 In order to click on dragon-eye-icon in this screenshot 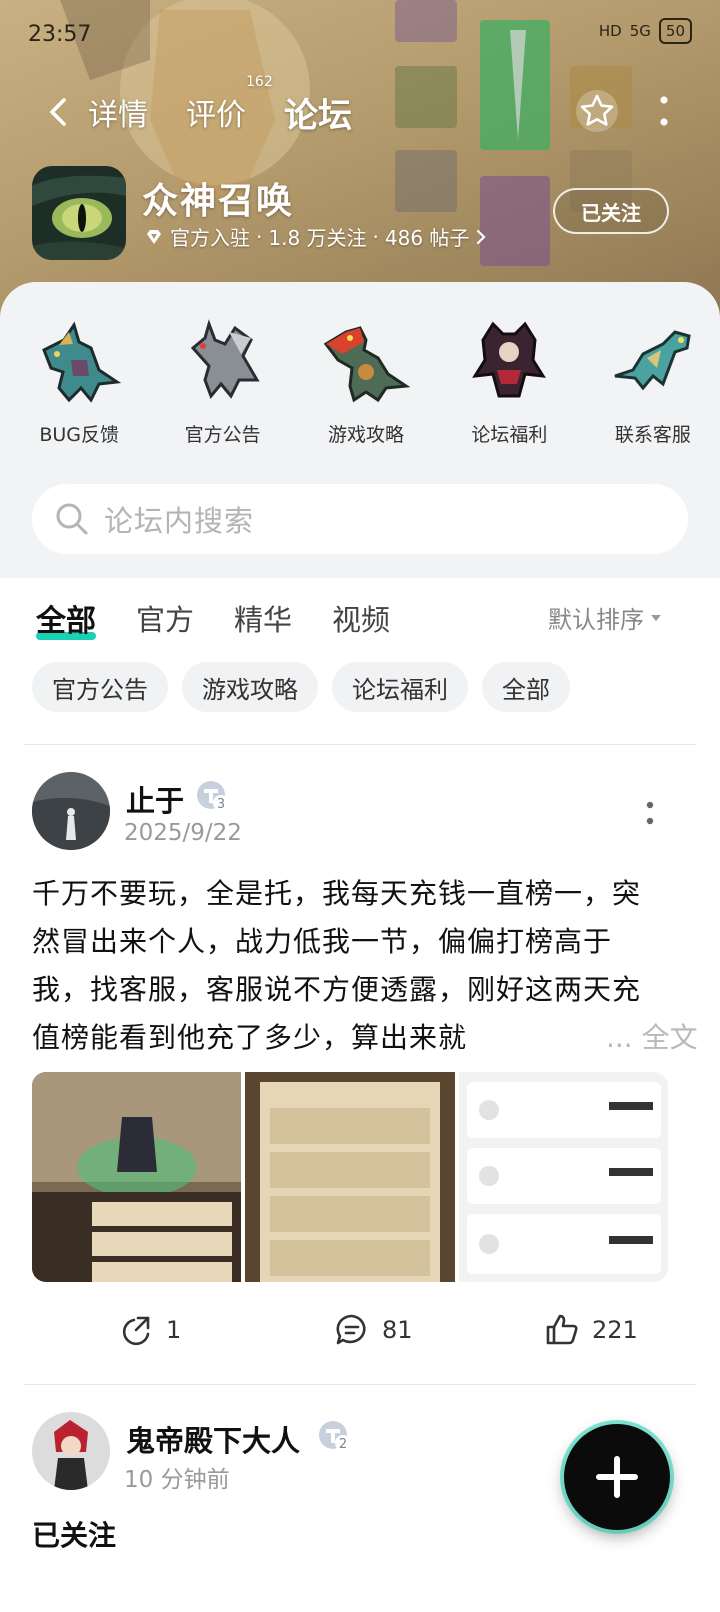, I will do `click(79, 213)`.